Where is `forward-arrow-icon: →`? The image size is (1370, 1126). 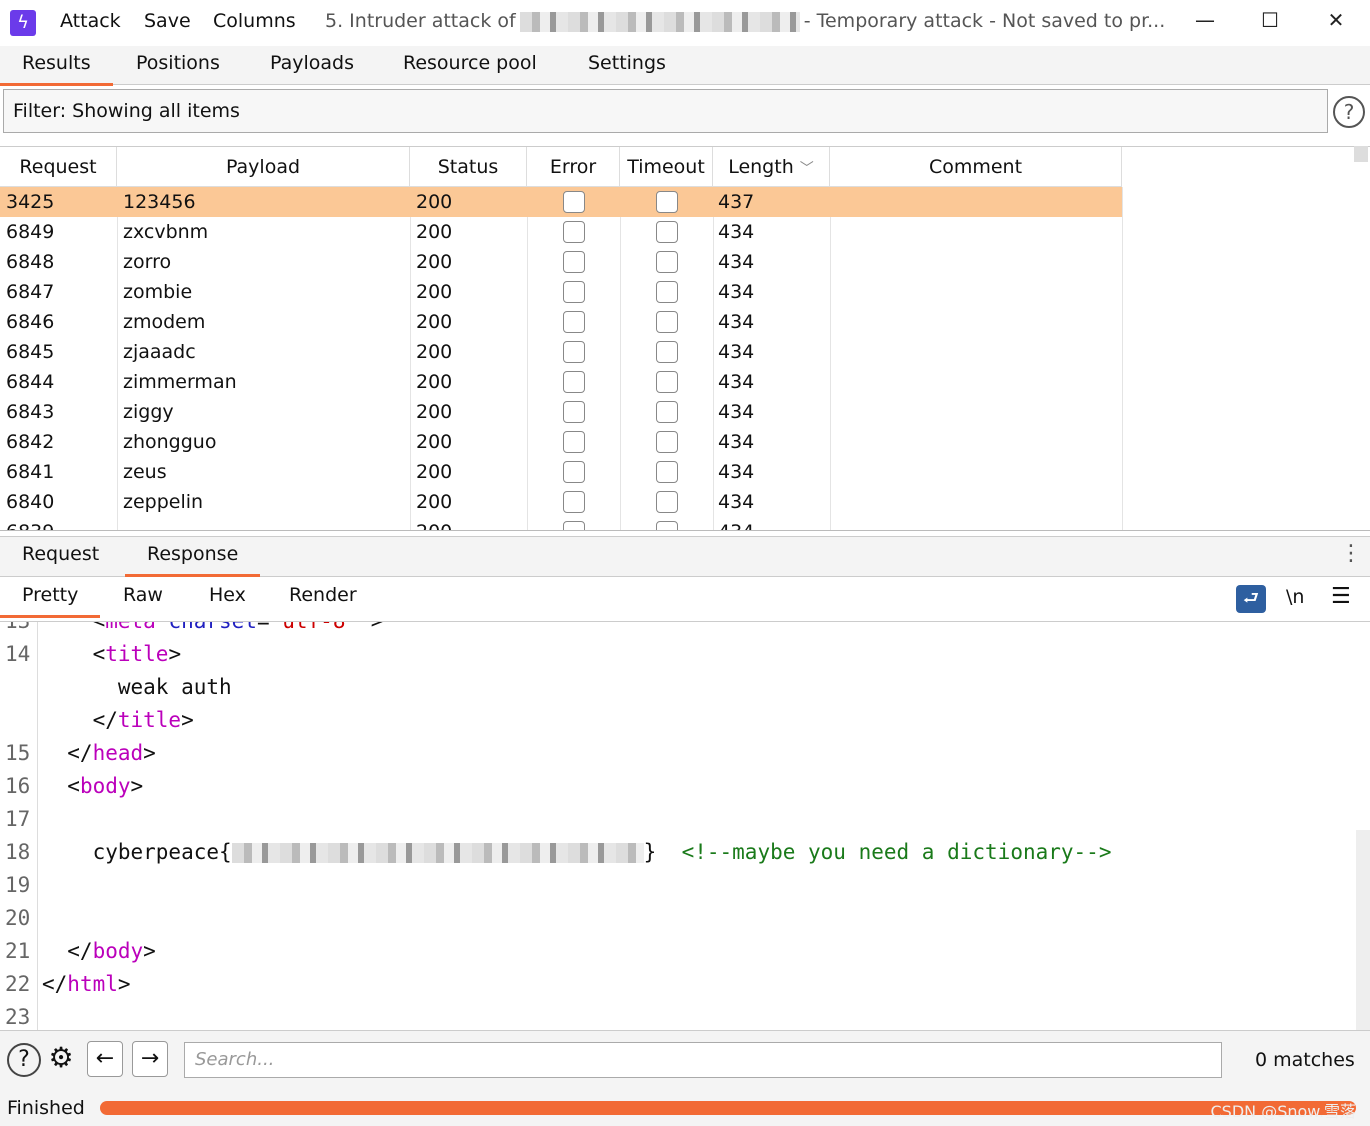
forward-arrow-icon: → is located at coordinates (150, 1059).